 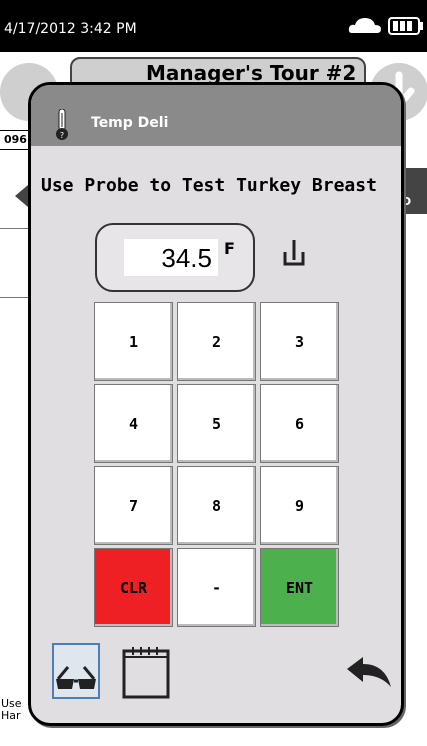 I want to click on thermometer-icon: ?, so click(x=62, y=126).